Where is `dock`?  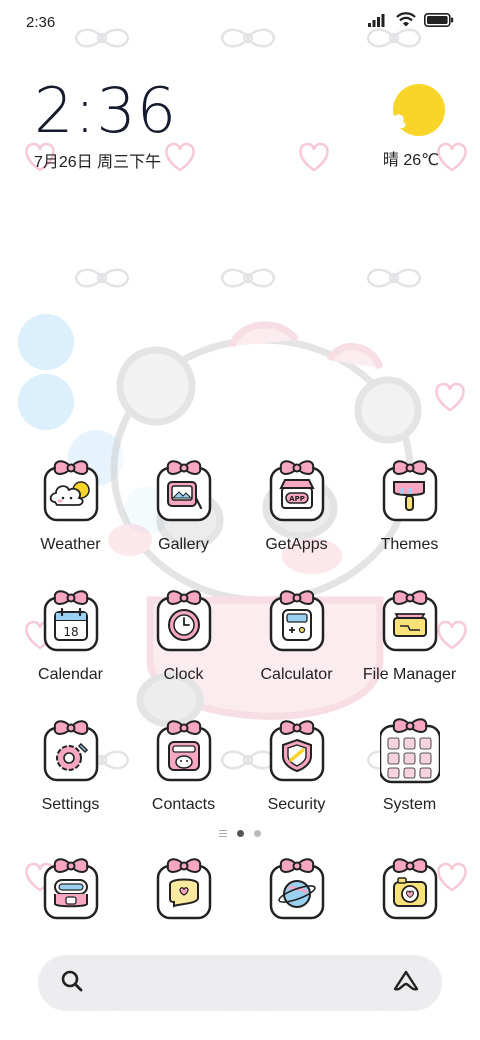 dock is located at coordinates (240, 889).